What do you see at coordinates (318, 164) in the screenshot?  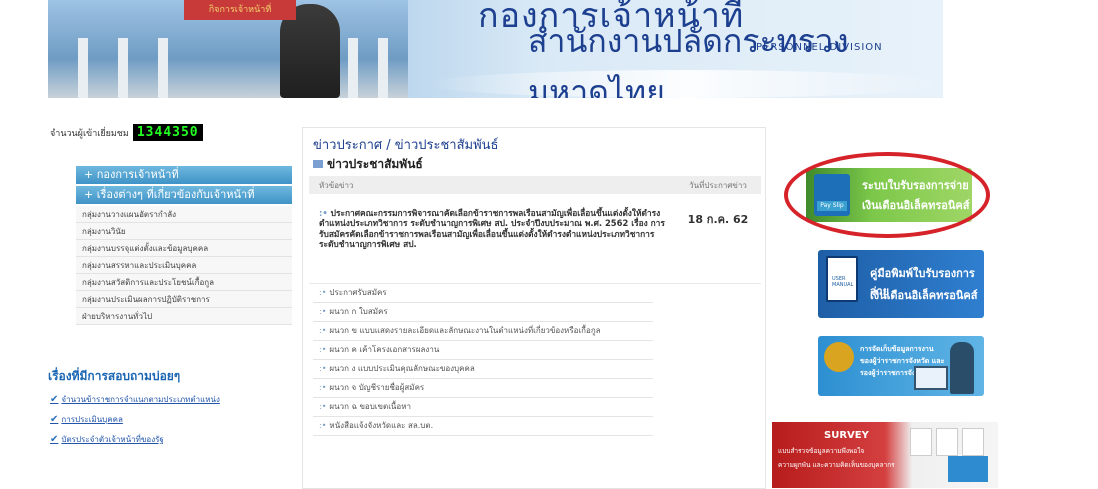 I see `square-icon` at bounding box center [318, 164].